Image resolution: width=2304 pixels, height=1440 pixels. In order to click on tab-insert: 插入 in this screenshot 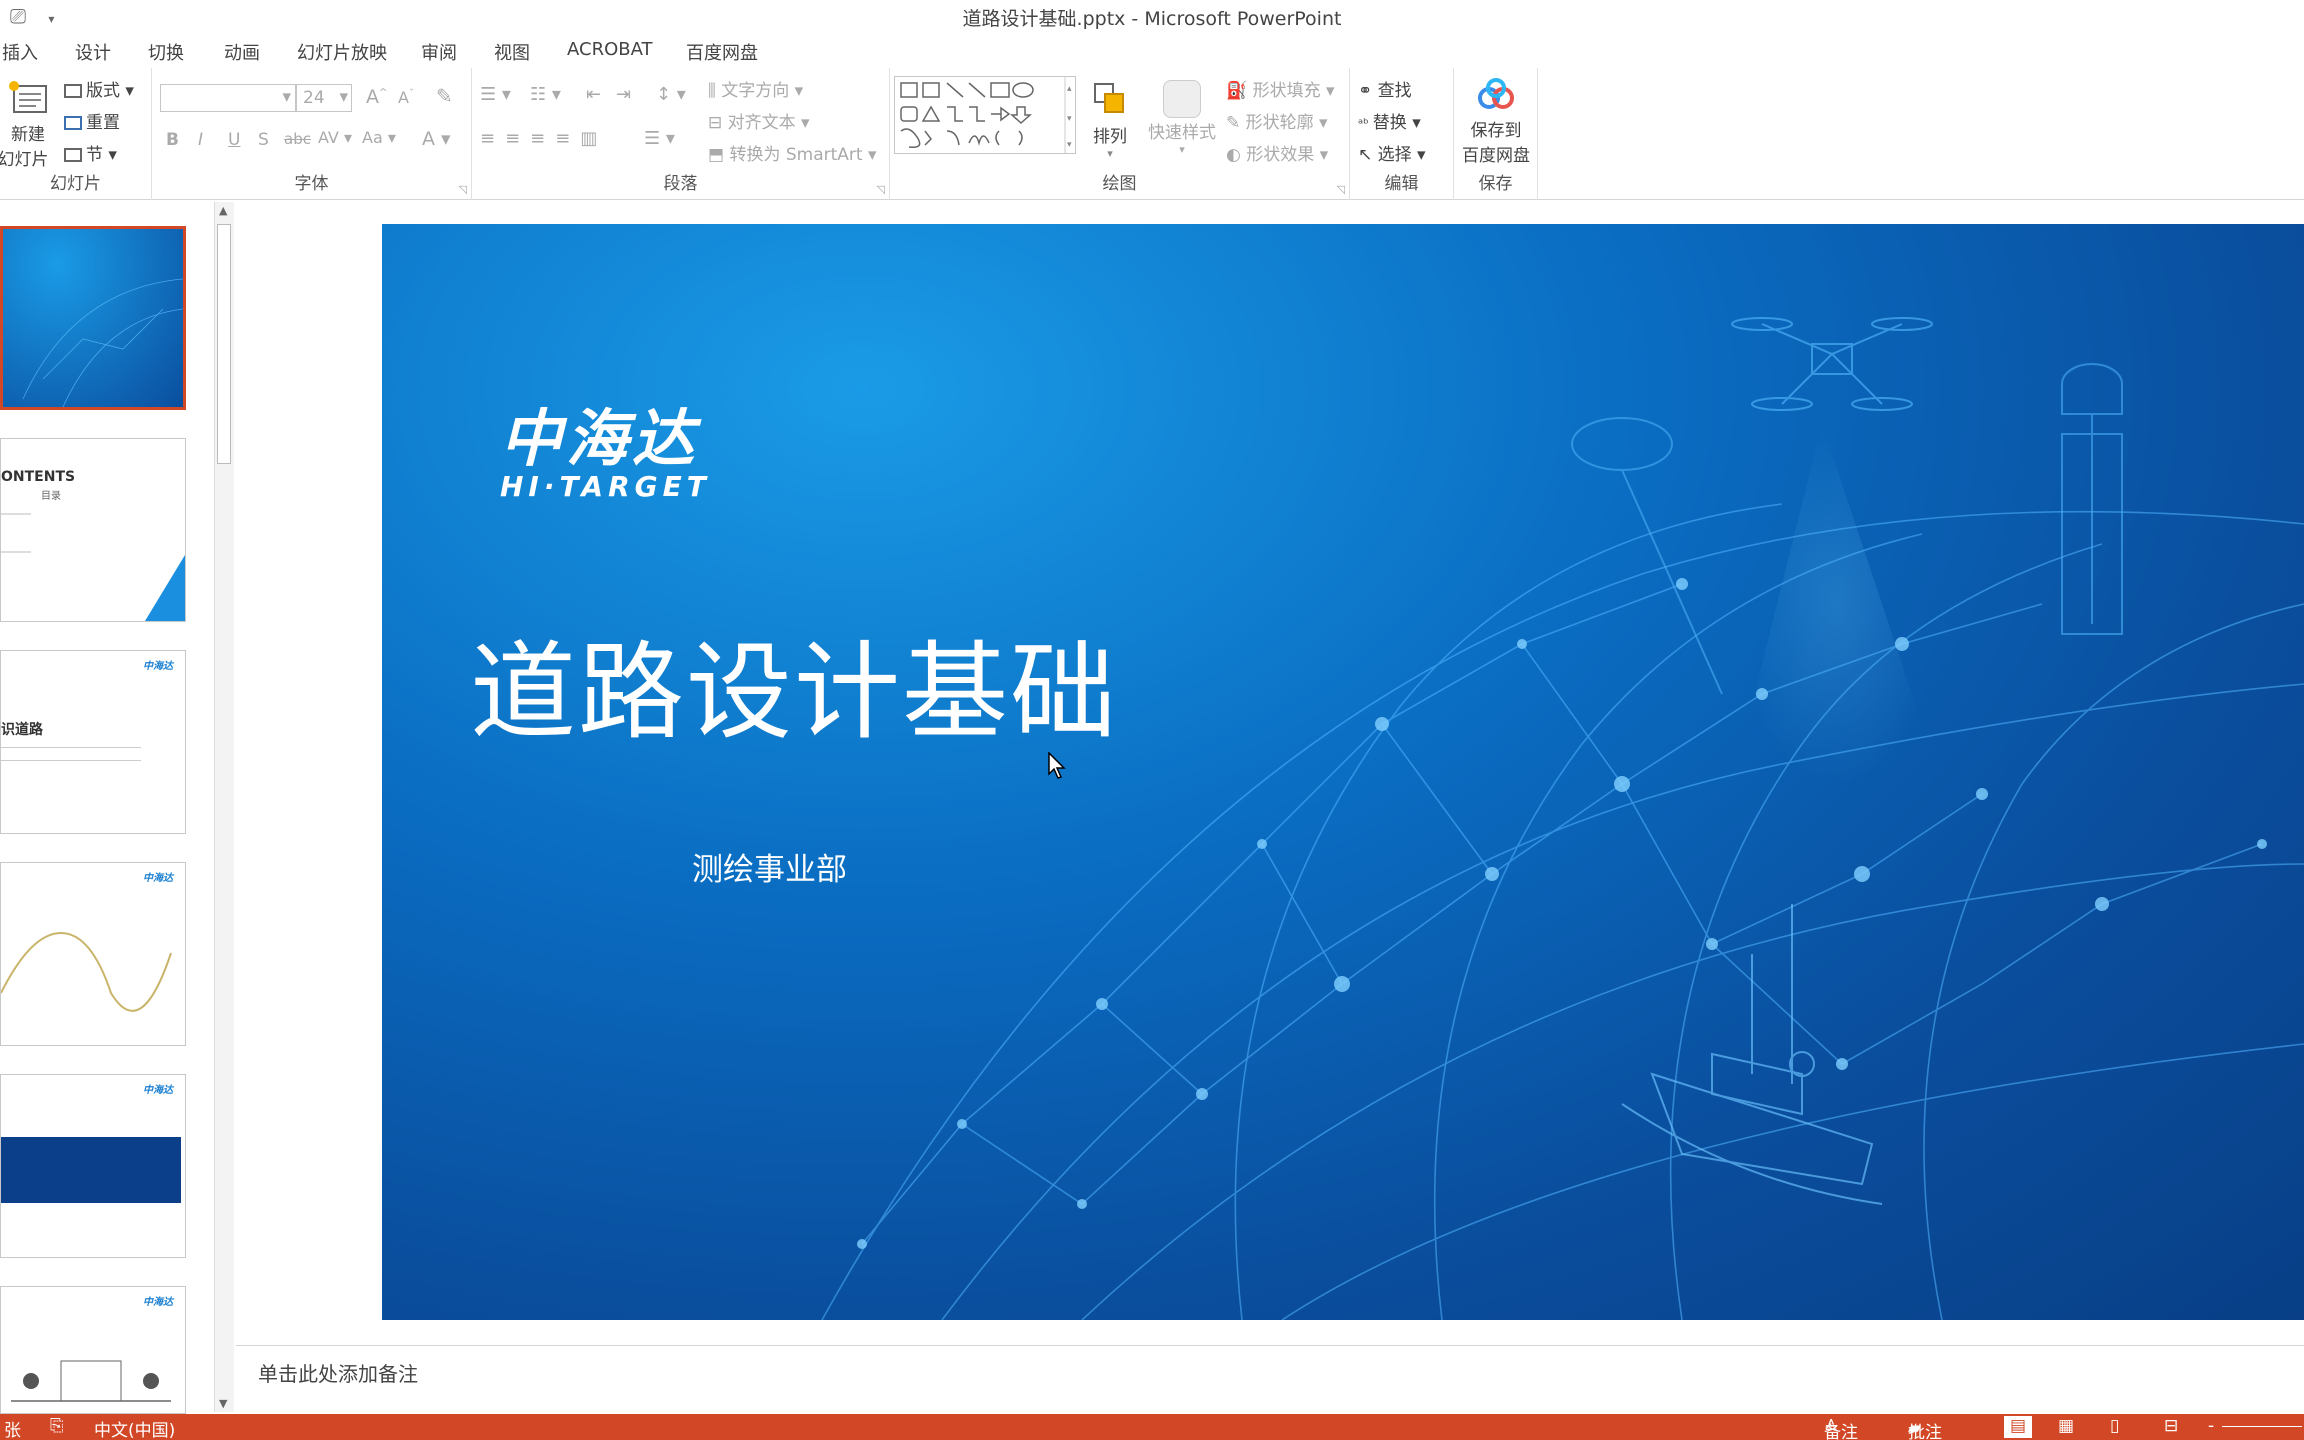, I will do `click(20, 52)`.